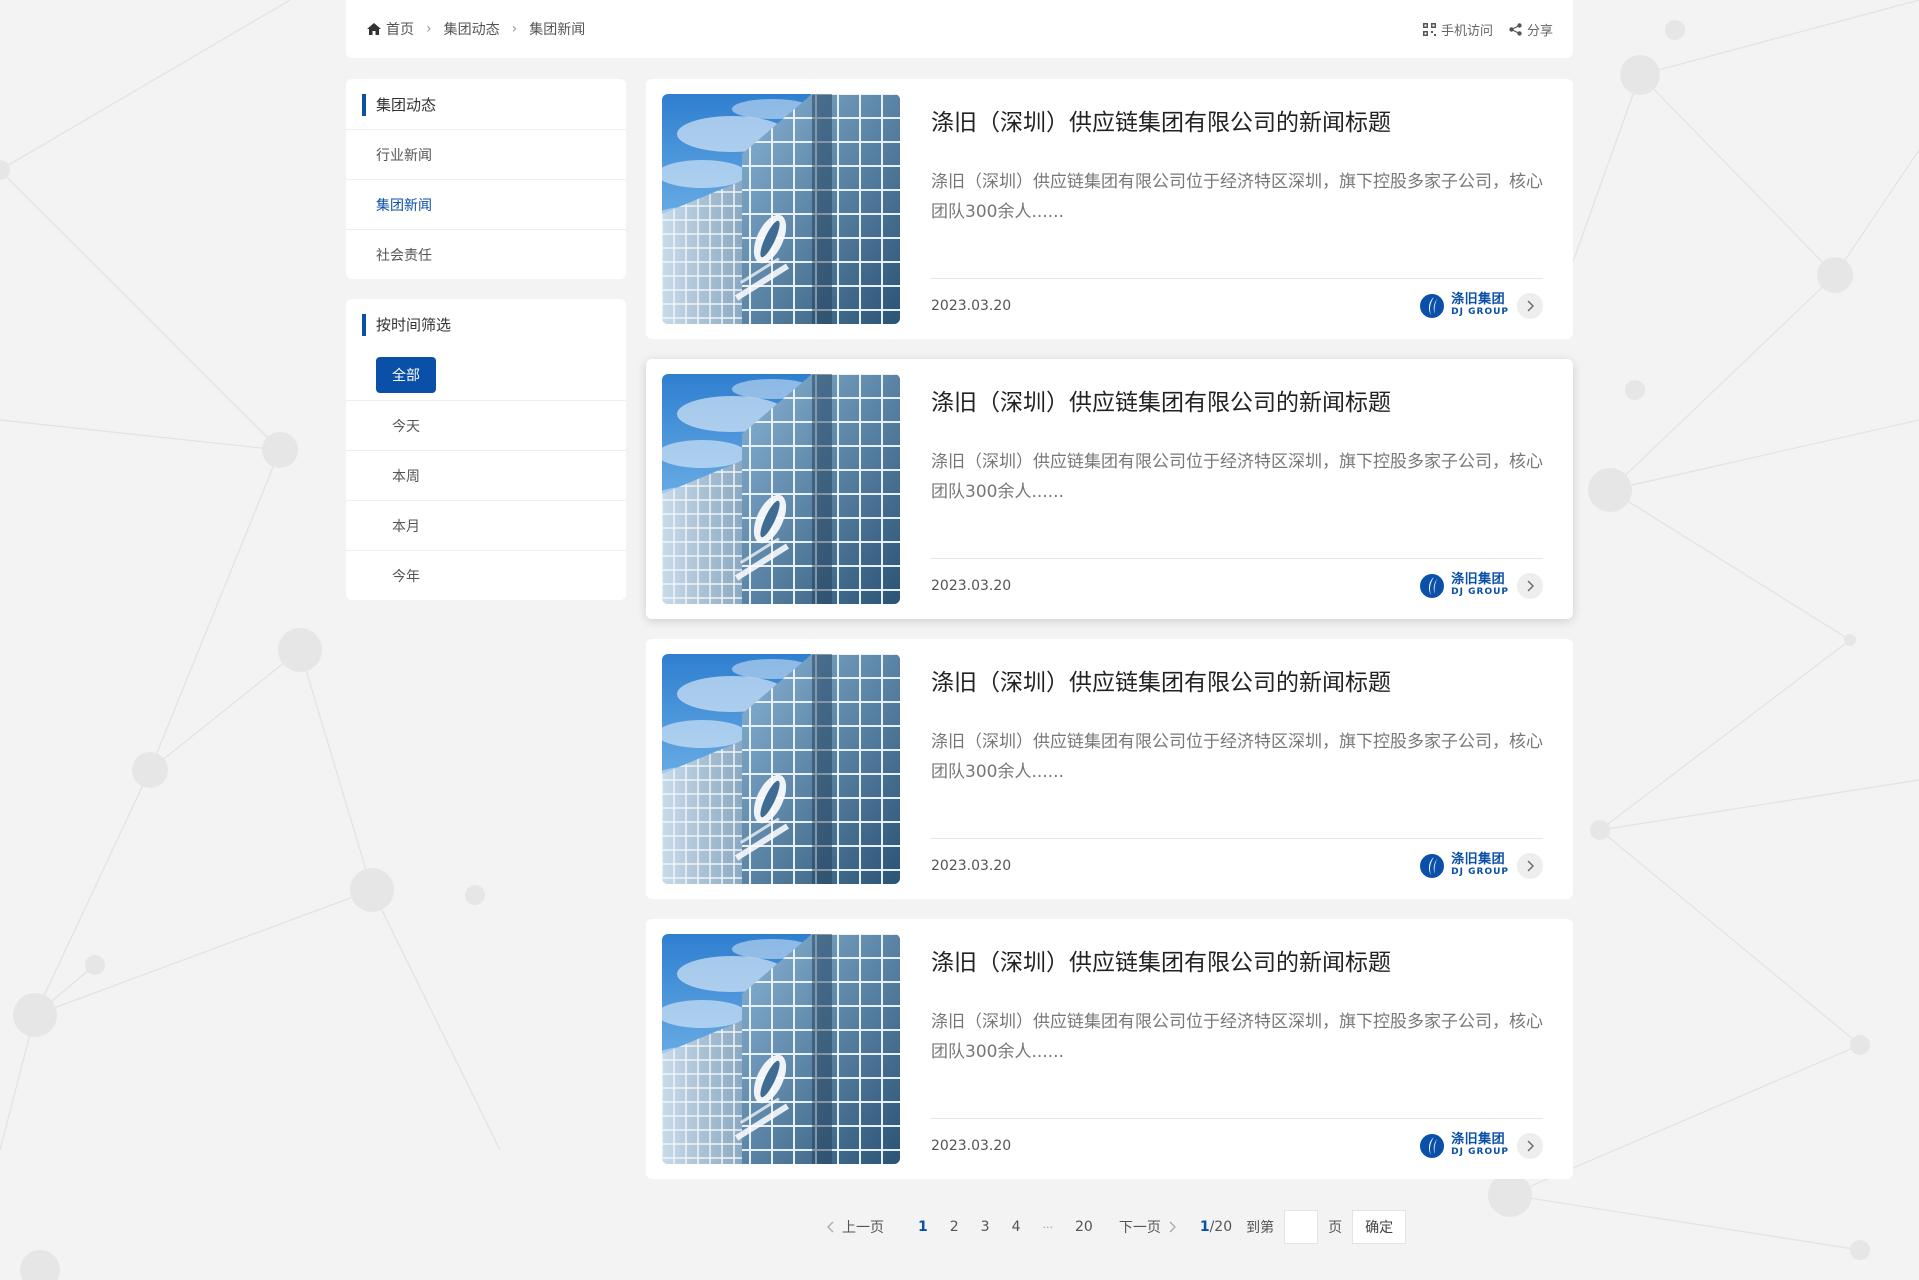 Image resolution: width=1919 pixels, height=1280 pixels. Describe the element at coordinates (486, 104) in the screenshot. I see `category-panel-title: 集团动态` at that location.